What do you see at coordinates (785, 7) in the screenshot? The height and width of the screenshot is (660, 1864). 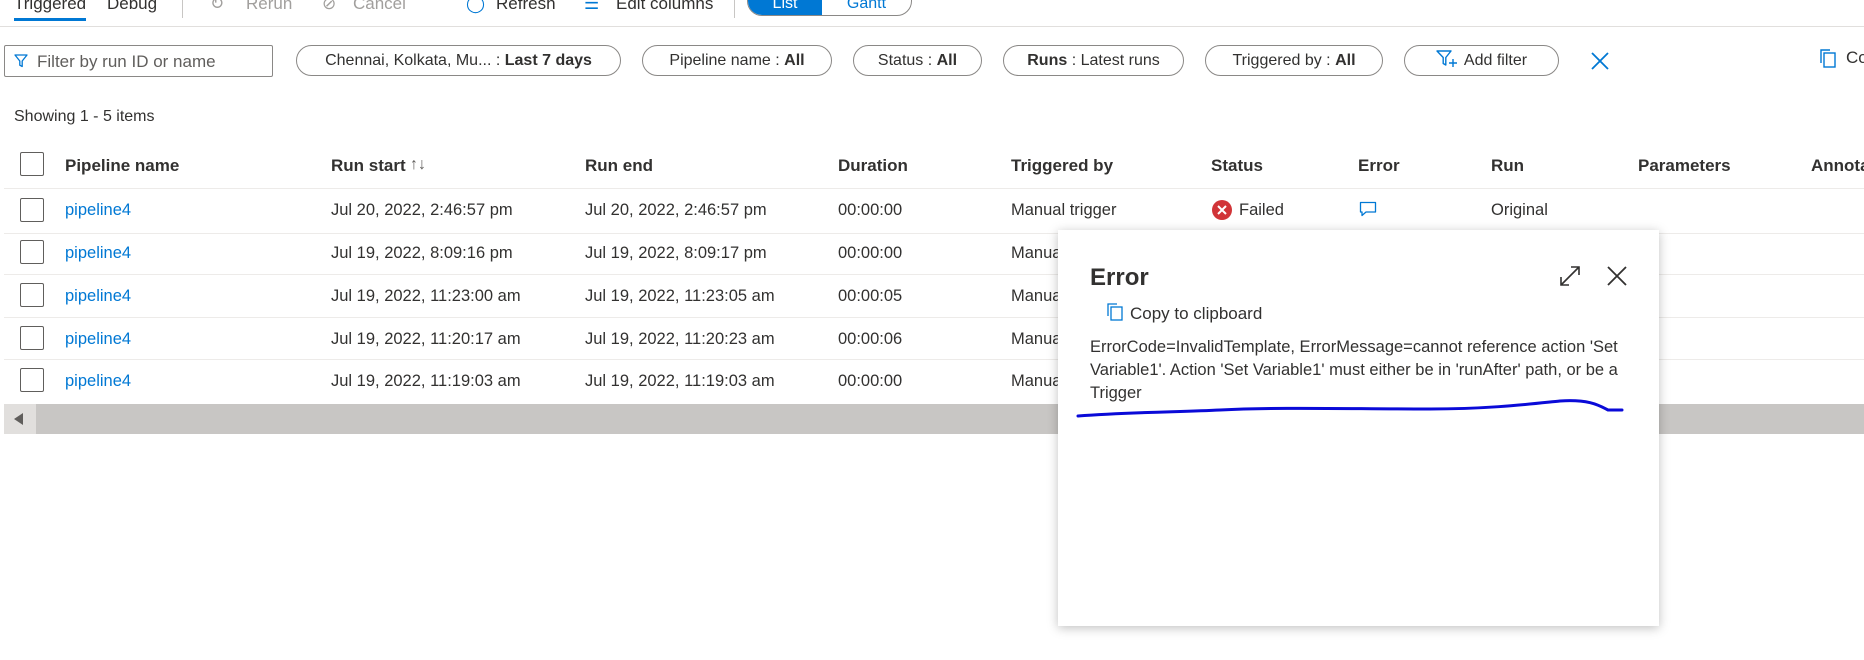 I see `view-list-button: List` at bounding box center [785, 7].